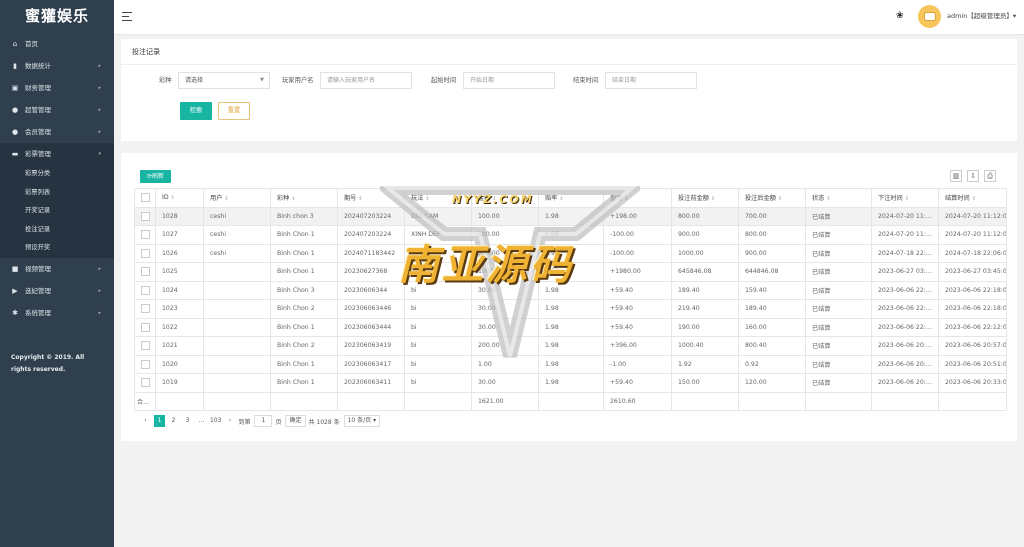 This screenshot has height=547, width=1024. What do you see at coordinates (304, 383) in the screenshot?
I see `table-cell: Binh Chon 1` at bounding box center [304, 383].